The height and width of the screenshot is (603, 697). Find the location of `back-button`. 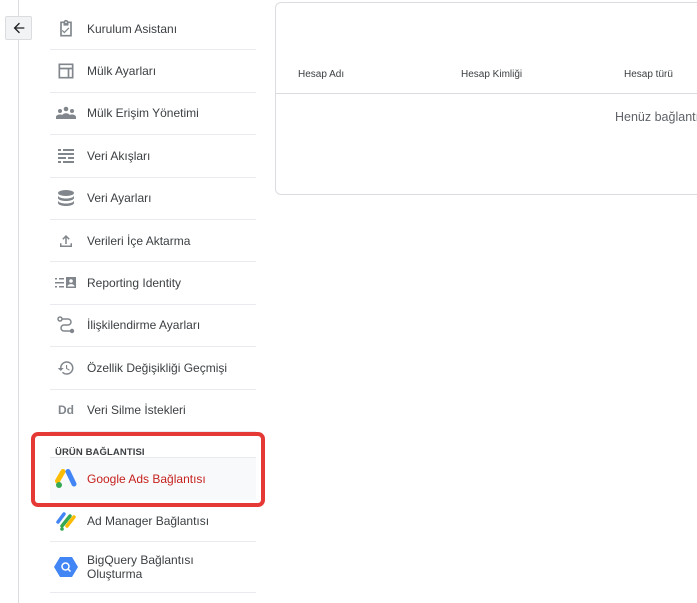

back-button is located at coordinates (18, 28).